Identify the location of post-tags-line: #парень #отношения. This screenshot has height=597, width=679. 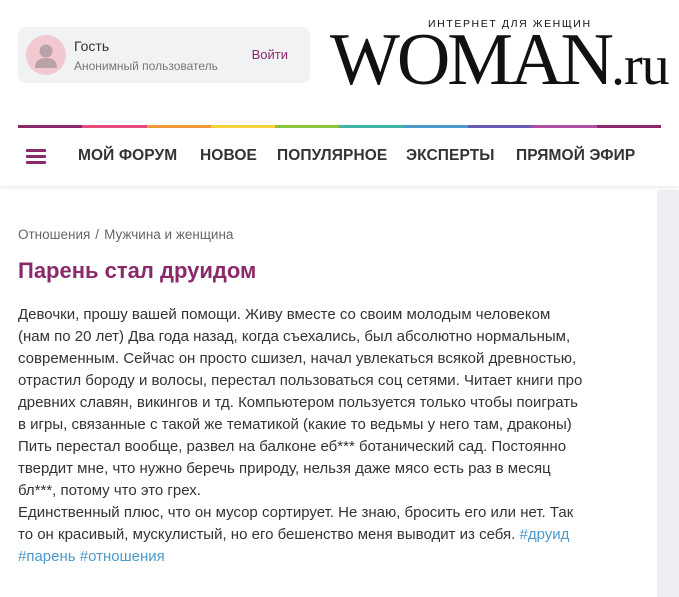
(333, 557).